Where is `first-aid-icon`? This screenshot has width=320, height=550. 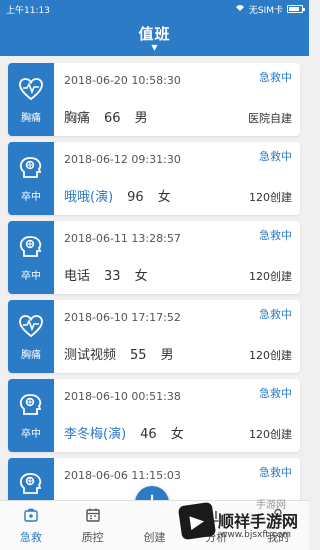
first-aid-icon is located at coordinates (31, 518).